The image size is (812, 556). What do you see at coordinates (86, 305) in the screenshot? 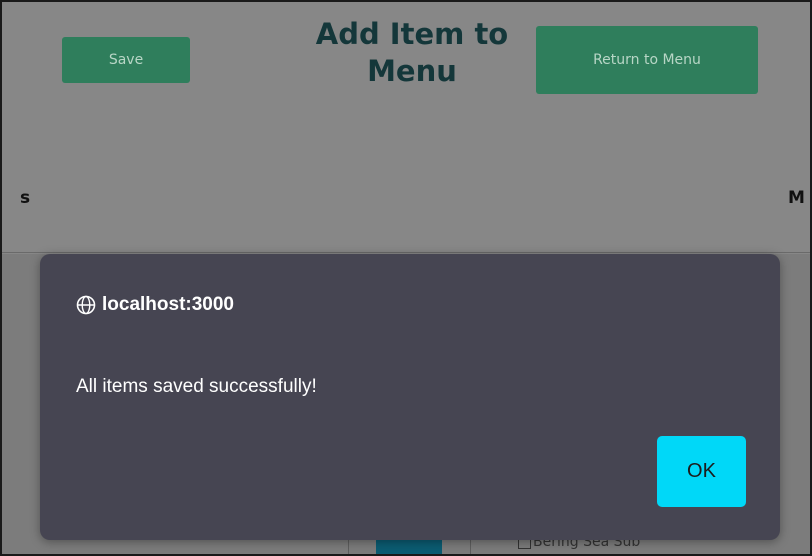
I see `globe-icon` at bounding box center [86, 305].